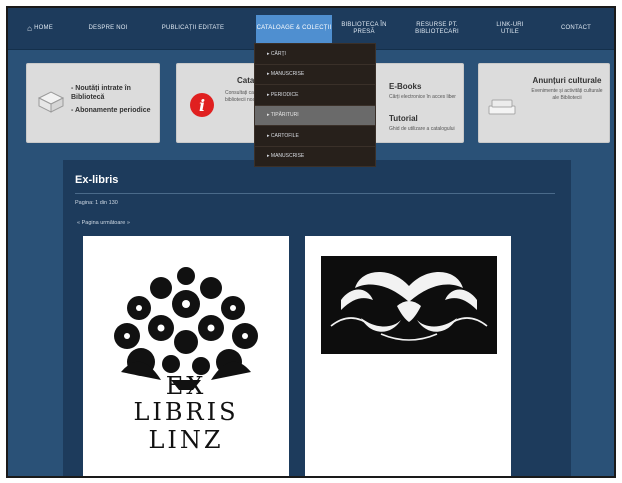 This screenshot has height=483, width=622. What do you see at coordinates (315, 157) in the screenshot?
I see `dropdown-item-manuscrise-2: ▸ Manuscrise` at bounding box center [315, 157].